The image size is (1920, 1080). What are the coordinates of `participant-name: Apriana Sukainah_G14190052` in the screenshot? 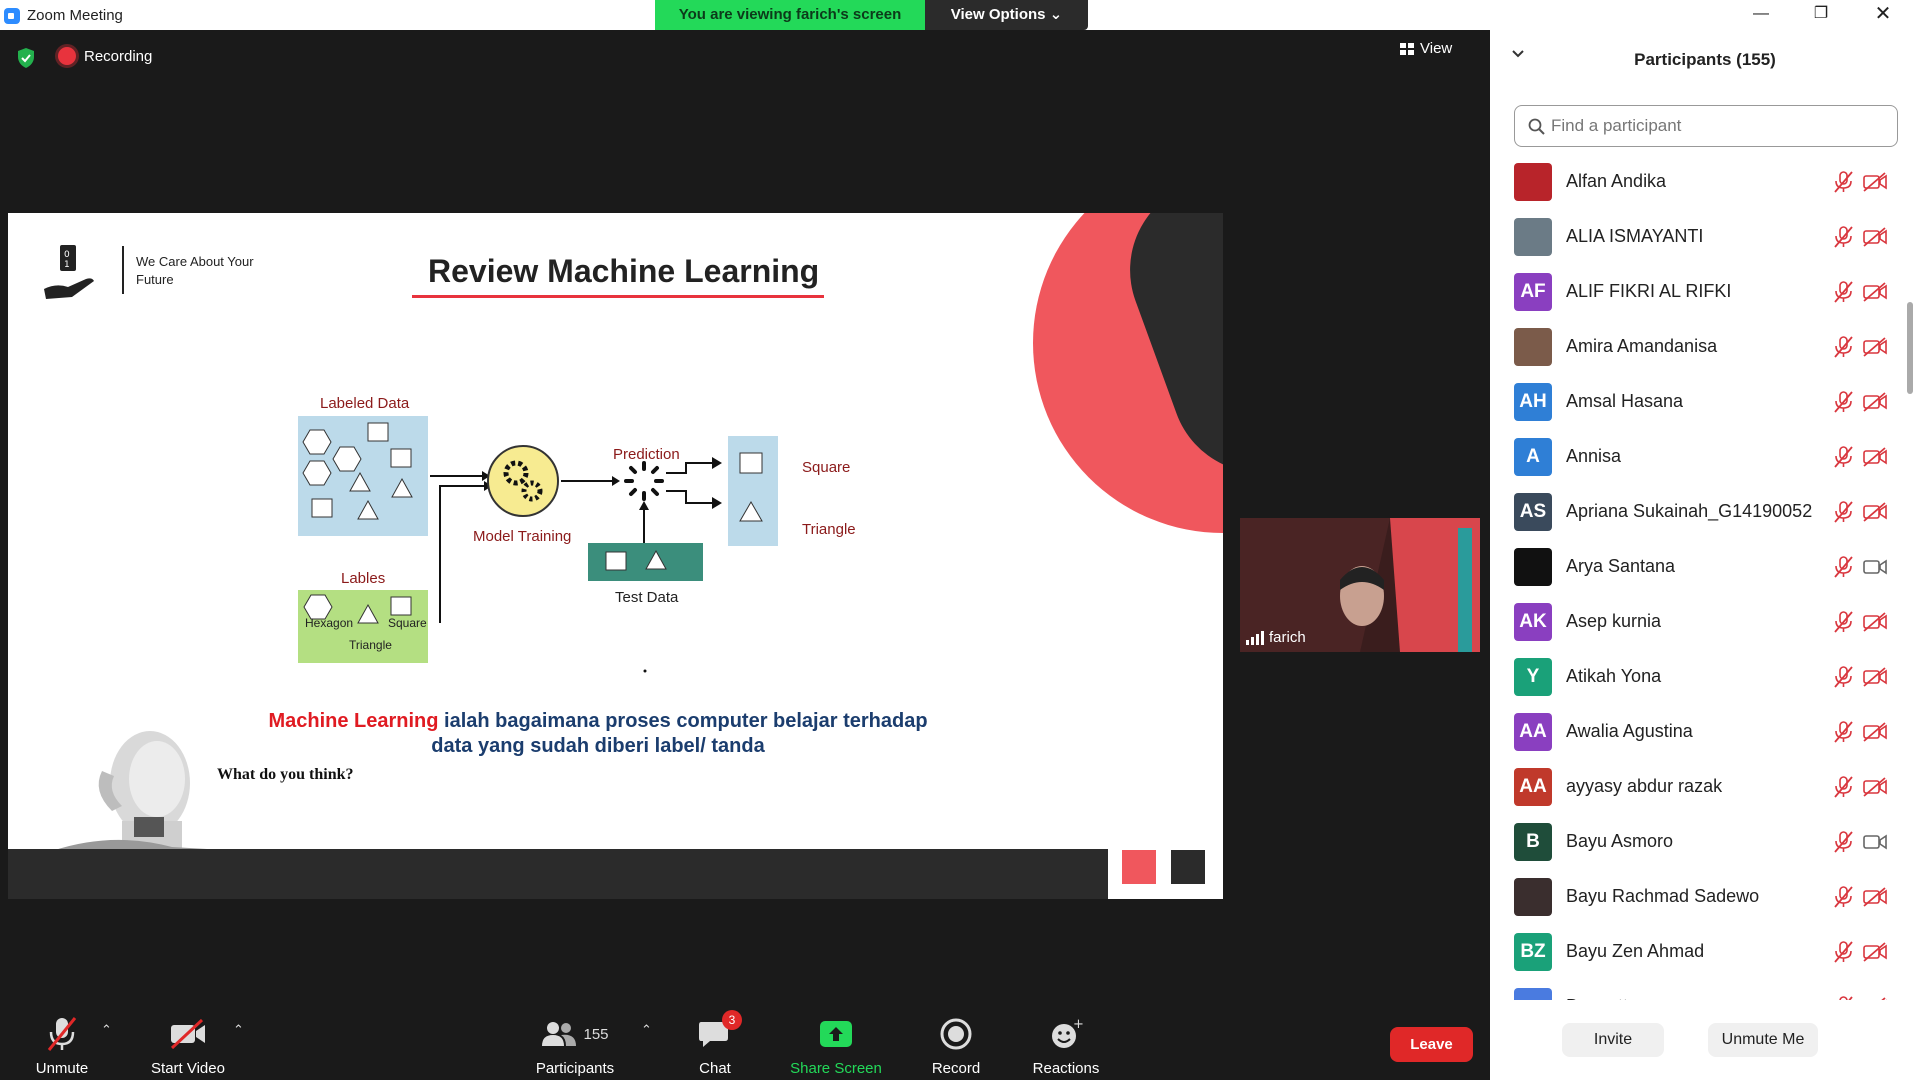 It's located at (1689, 511).